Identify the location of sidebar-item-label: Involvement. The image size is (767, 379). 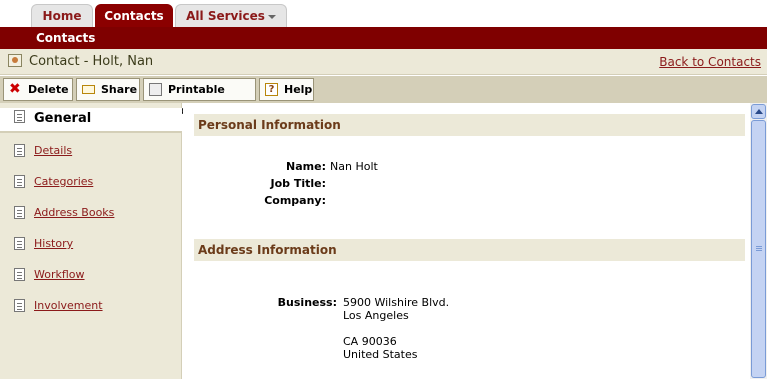
(68, 305).